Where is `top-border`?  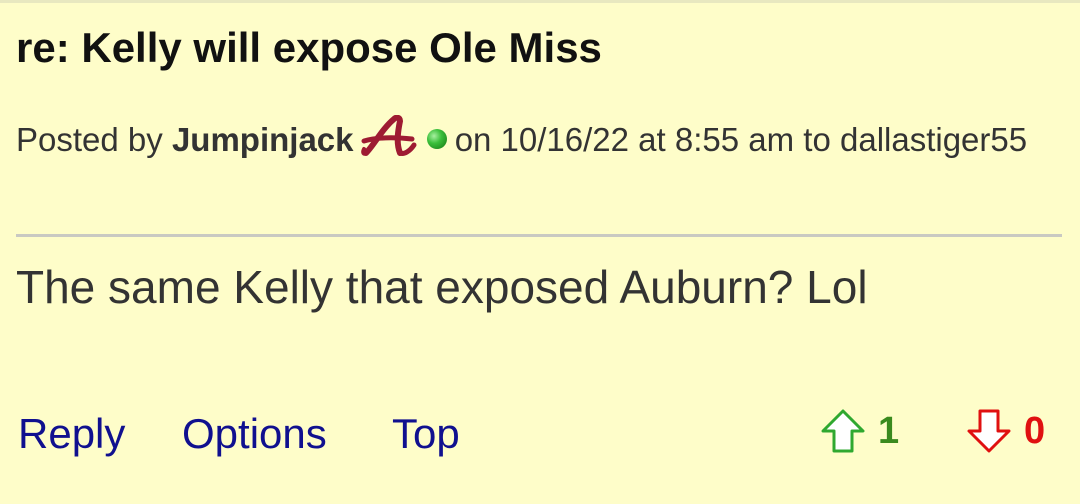
top-border is located at coordinates (540, 1).